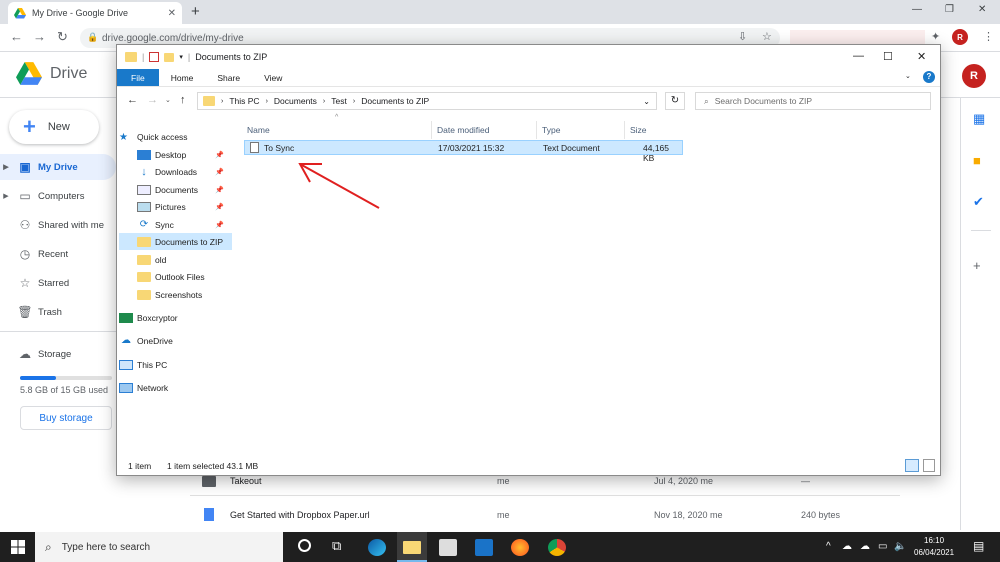  Describe the element at coordinates (209, 101) in the screenshot. I see `folder-icon` at that location.